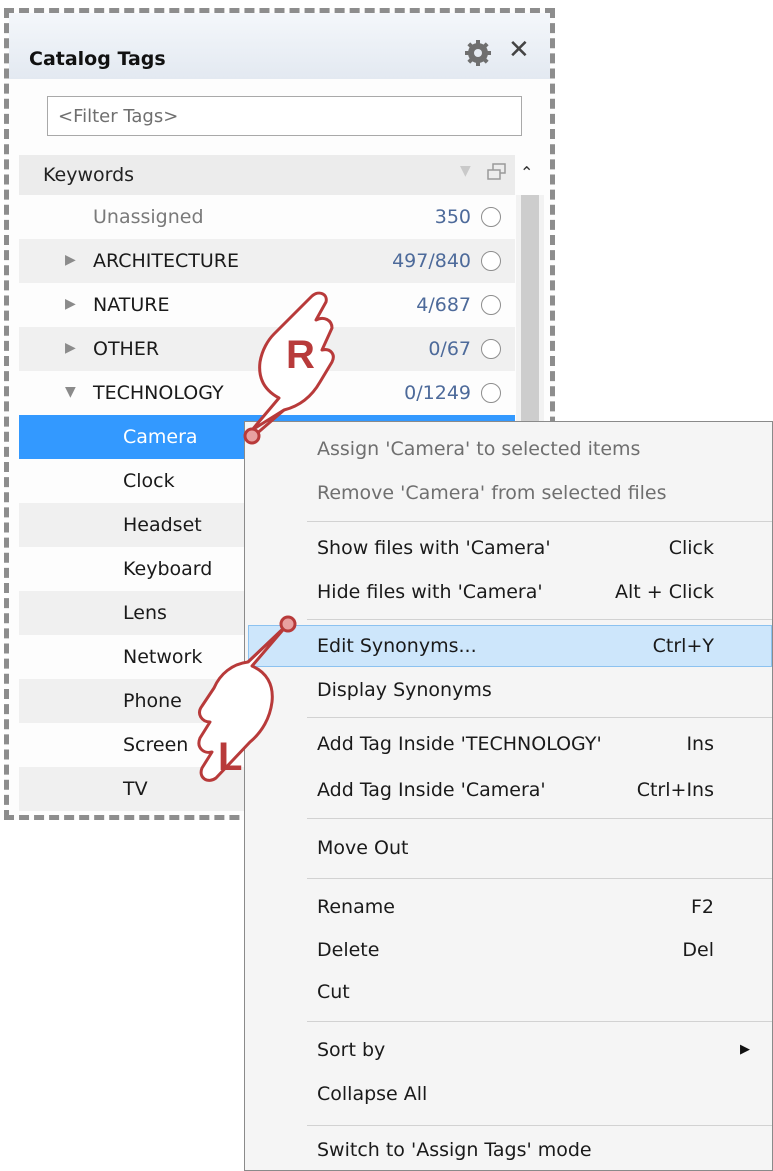 The image size is (773, 1171). Describe the element at coordinates (492, 493) in the screenshot. I see `menu-item-label: Remove 'Camera' from selected files` at that location.